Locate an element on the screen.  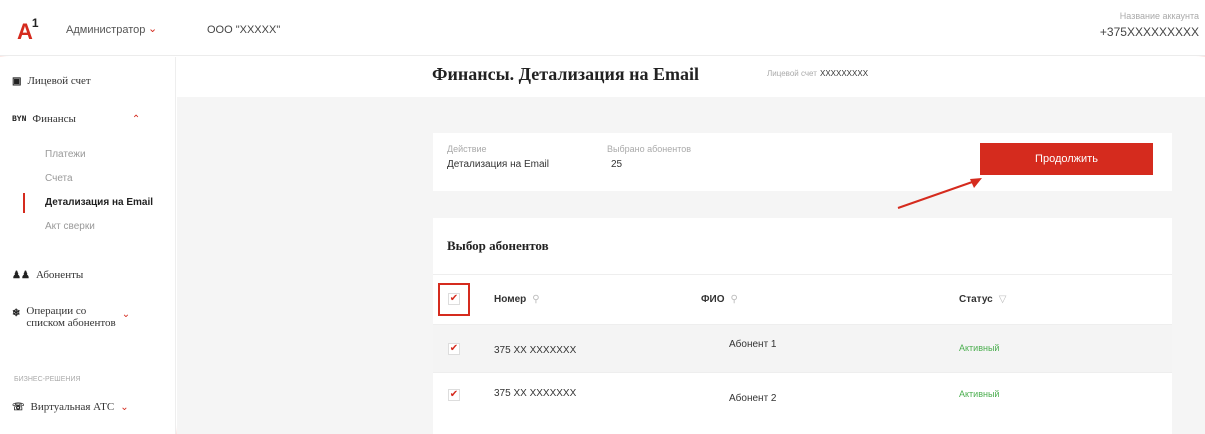
company-name: ООО "XXXXX" is located at coordinates (244, 30).